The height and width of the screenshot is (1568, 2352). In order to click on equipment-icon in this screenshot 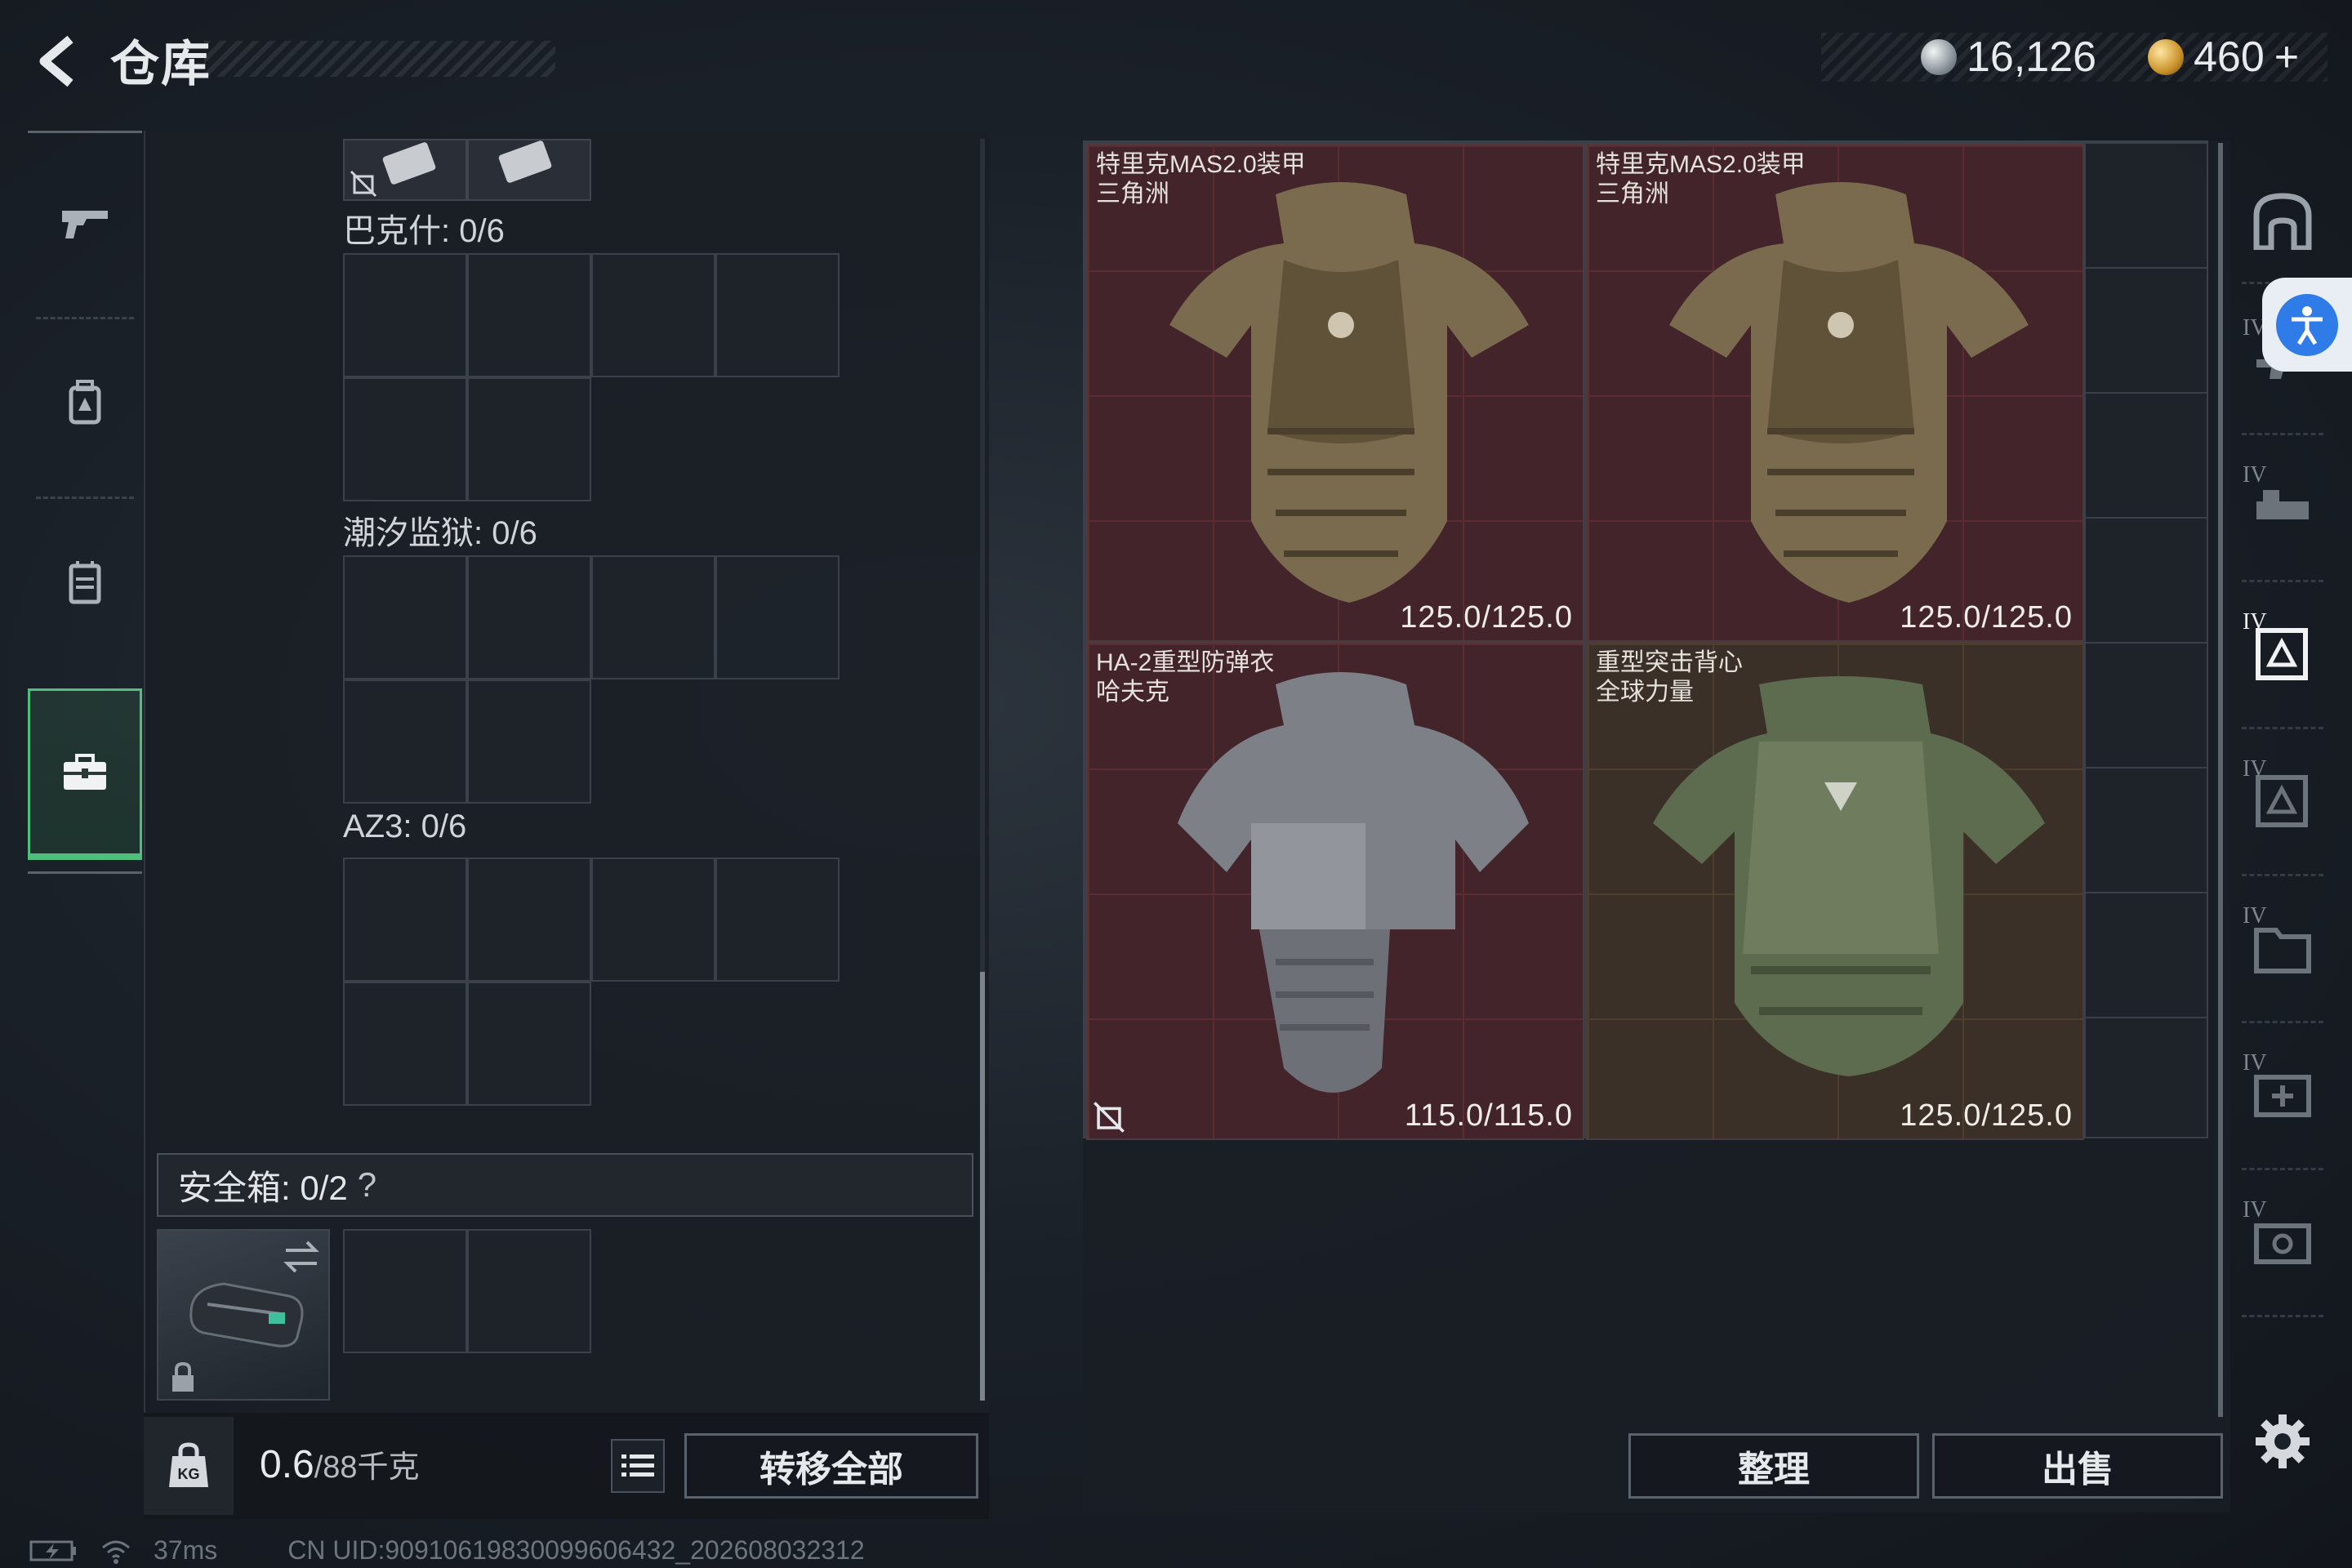, I will do `click(2282, 505)`.